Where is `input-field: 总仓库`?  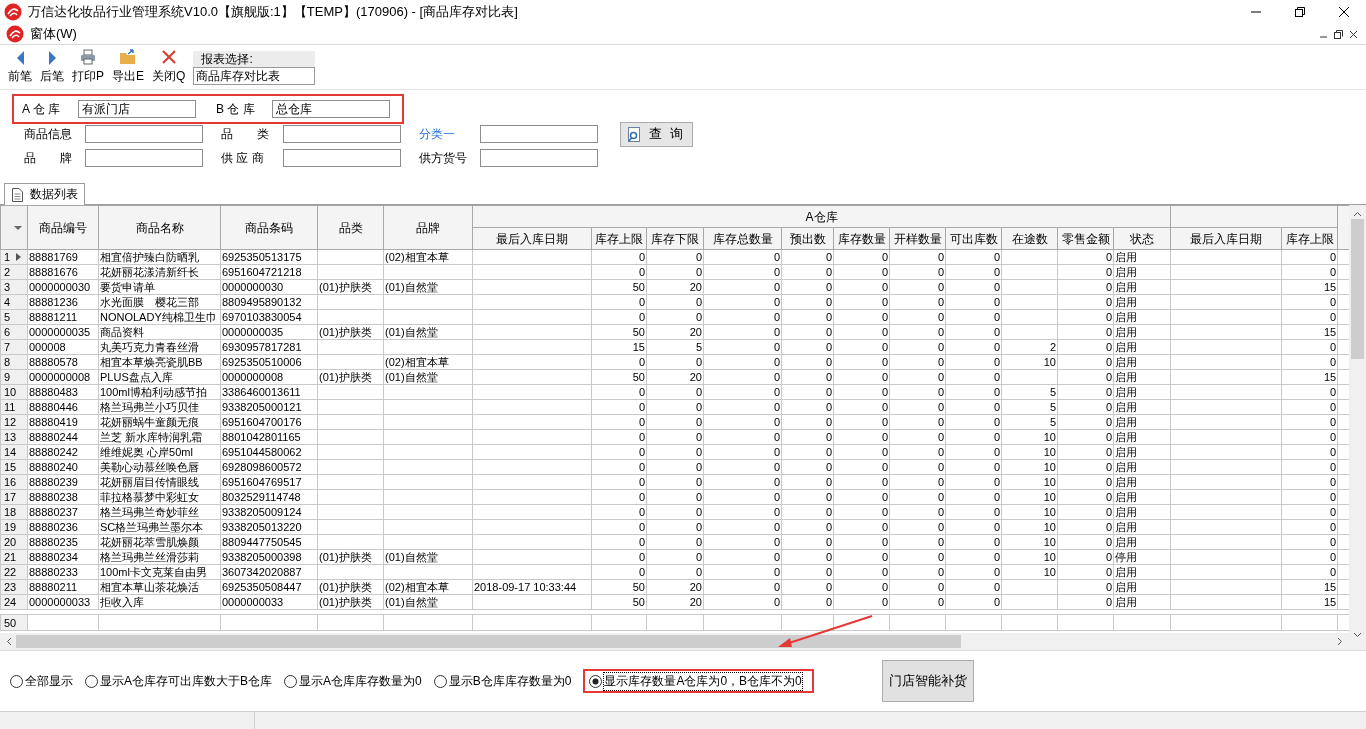
input-field: 总仓库 is located at coordinates (331, 109).